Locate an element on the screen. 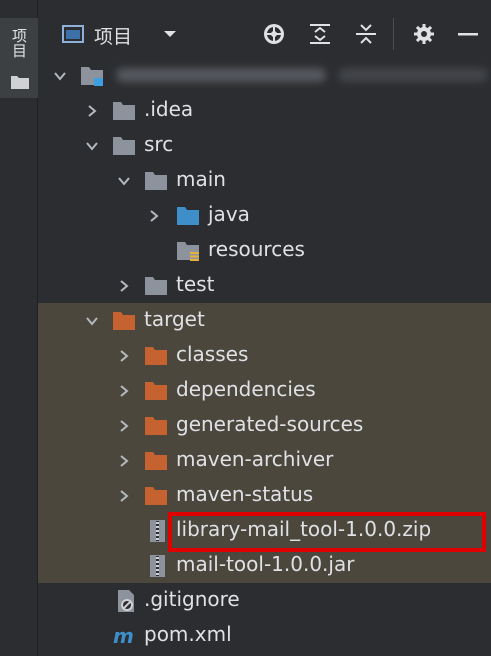 The width and height of the screenshot is (491, 656). tree-item-label: mail-tool-1.0.0.jar is located at coordinates (265, 564).